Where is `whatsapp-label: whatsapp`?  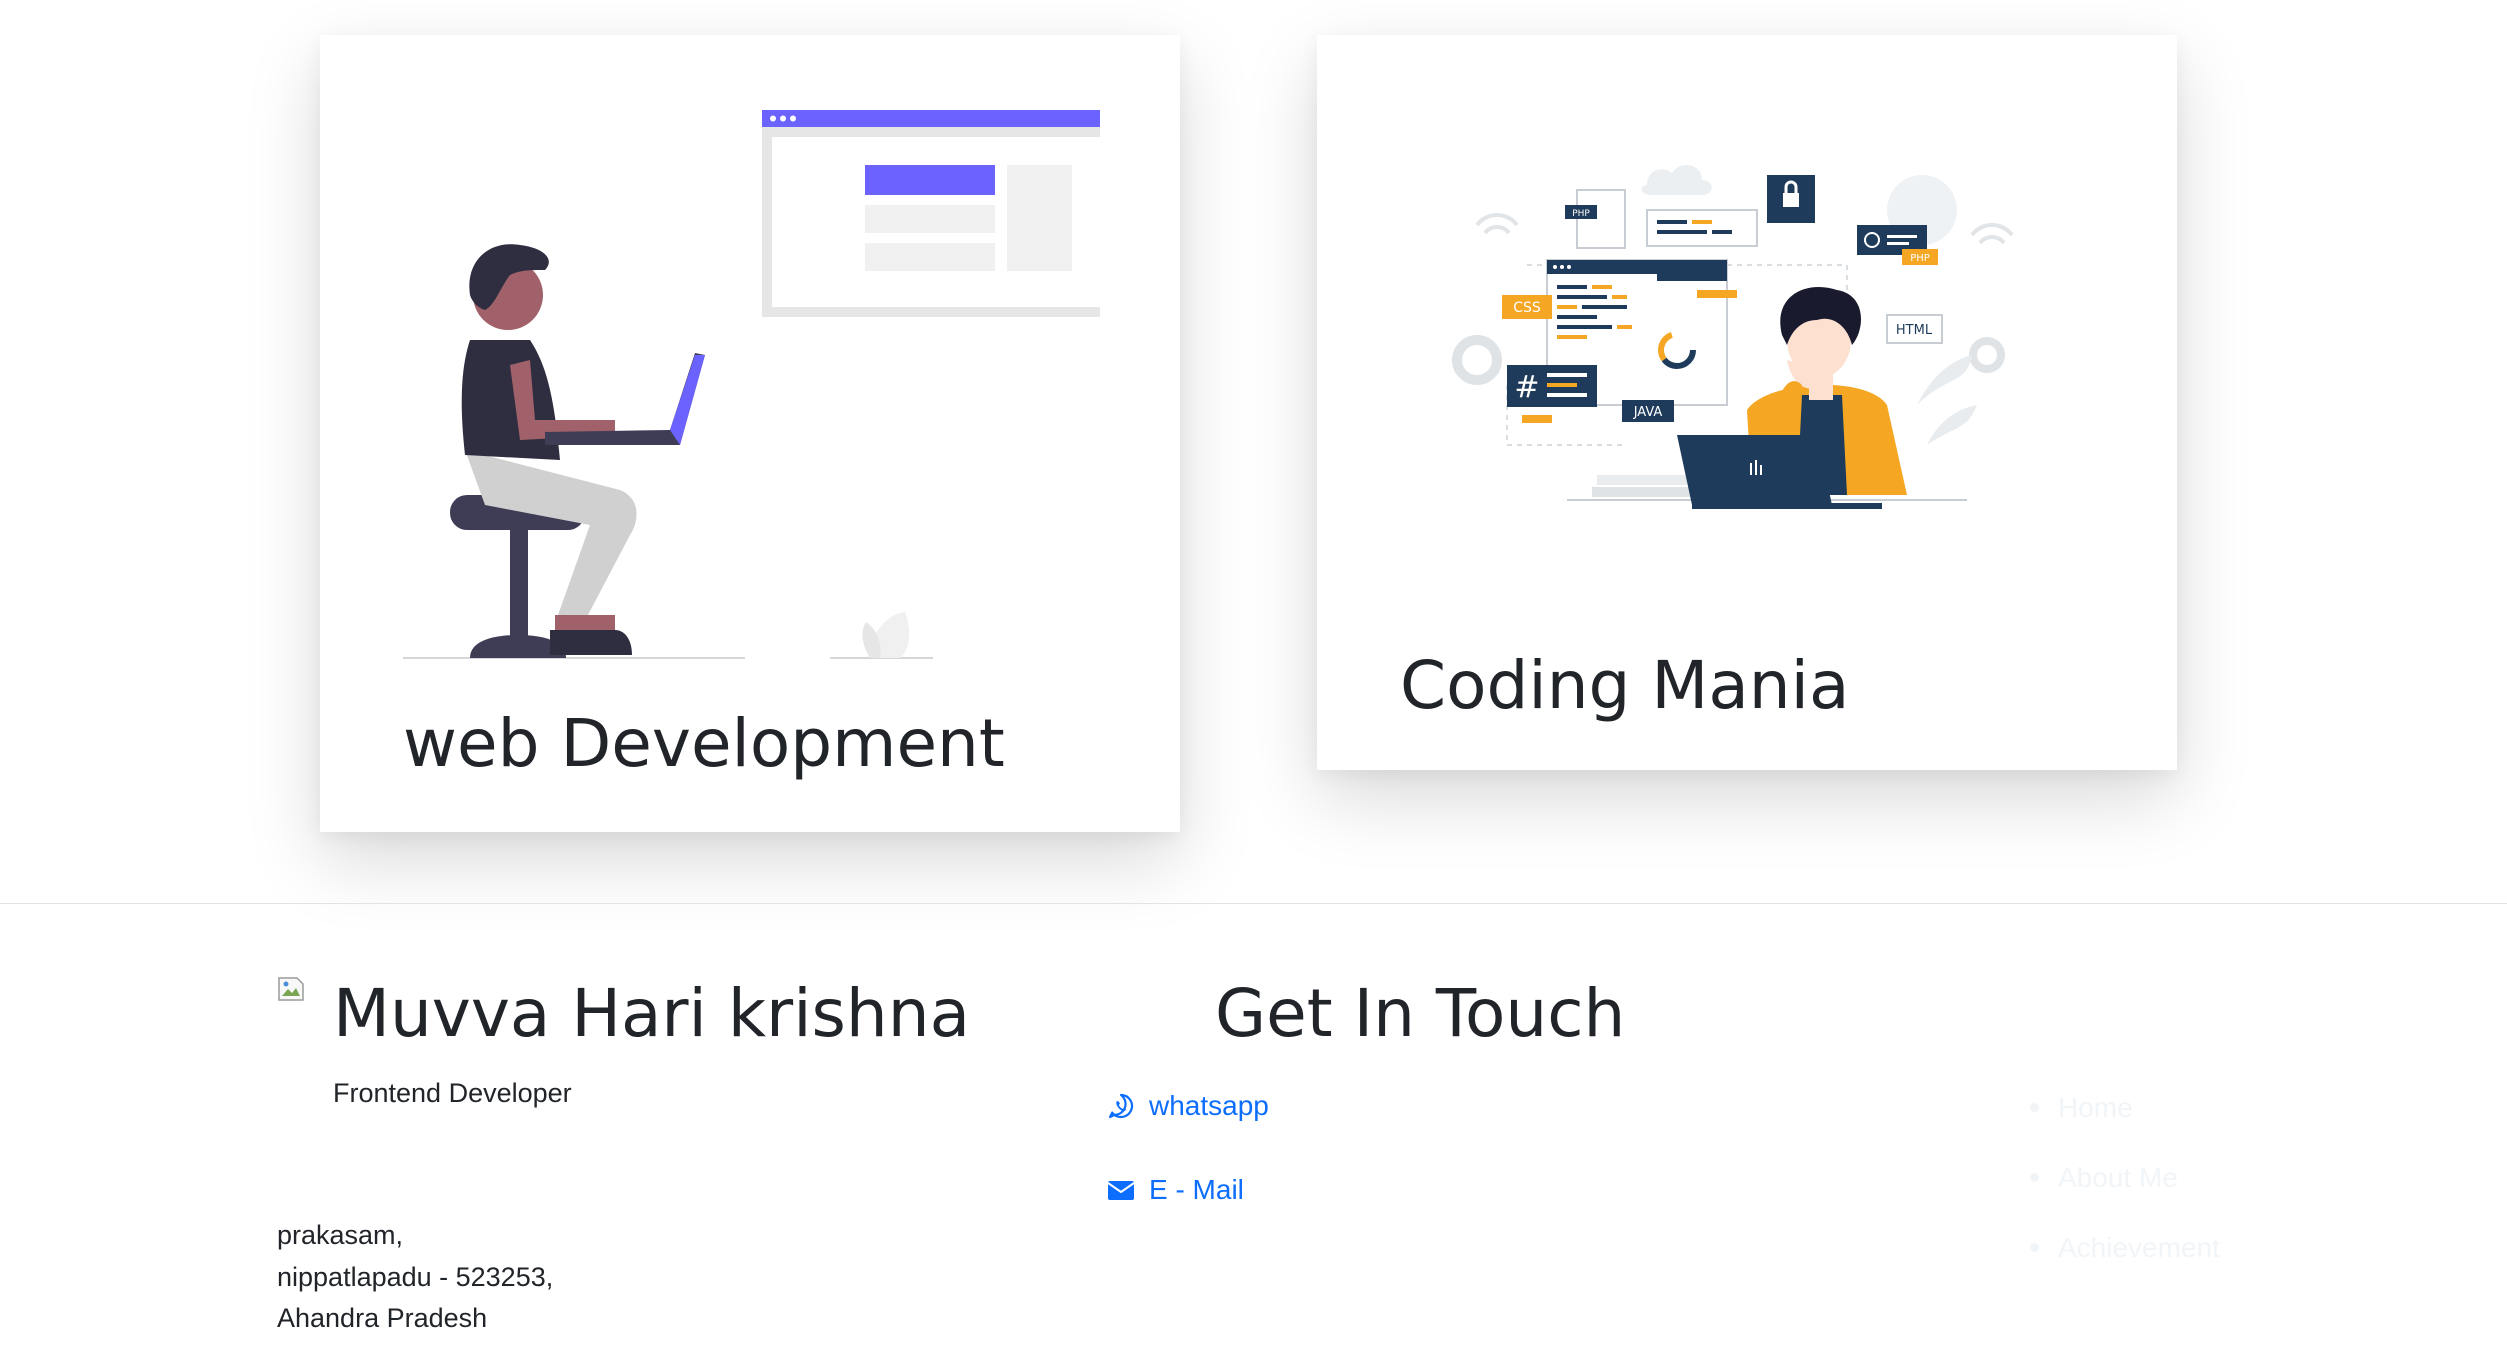 whatsapp-label: whatsapp is located at coordinates (1209, 1105).